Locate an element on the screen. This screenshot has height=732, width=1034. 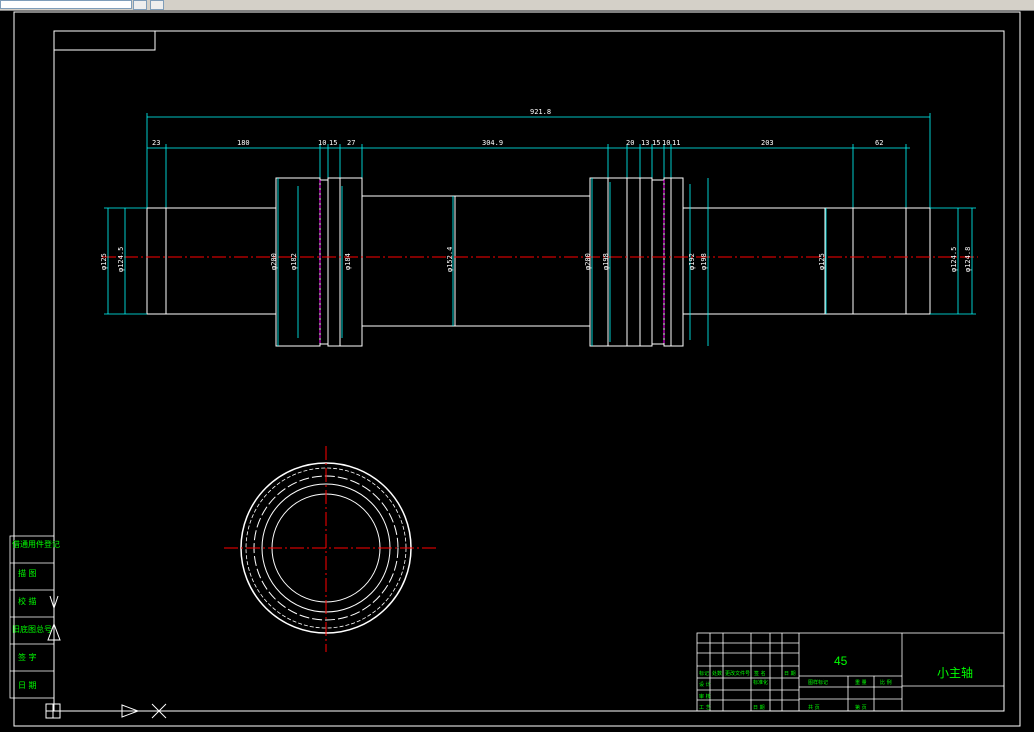
dia-200-left: φ200 is located at coordinates (274, 261).